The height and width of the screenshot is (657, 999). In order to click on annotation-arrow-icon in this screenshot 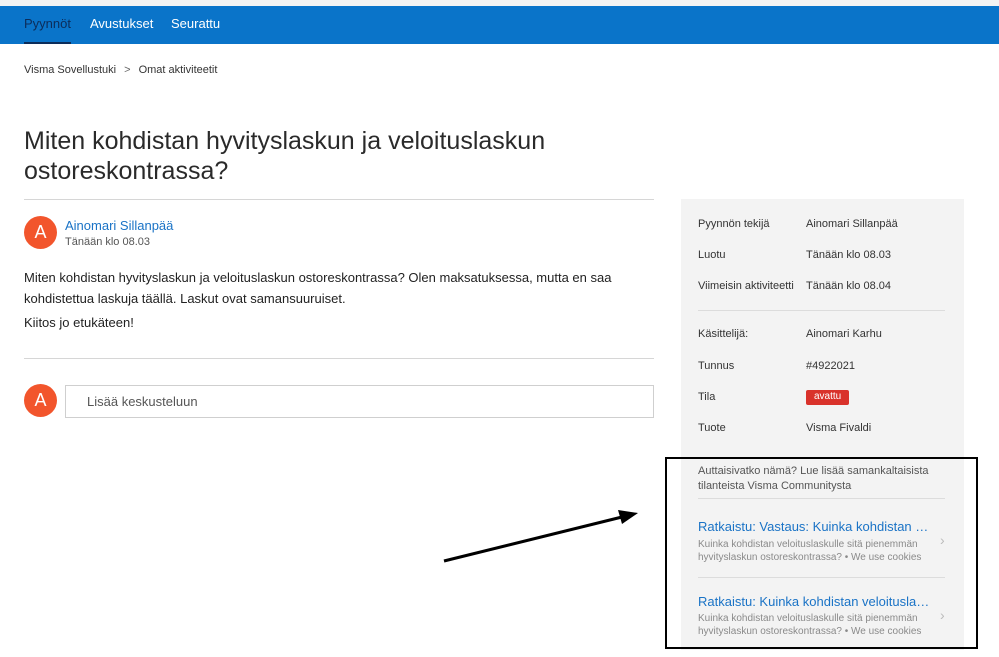, I will do `click(540, 536)`.